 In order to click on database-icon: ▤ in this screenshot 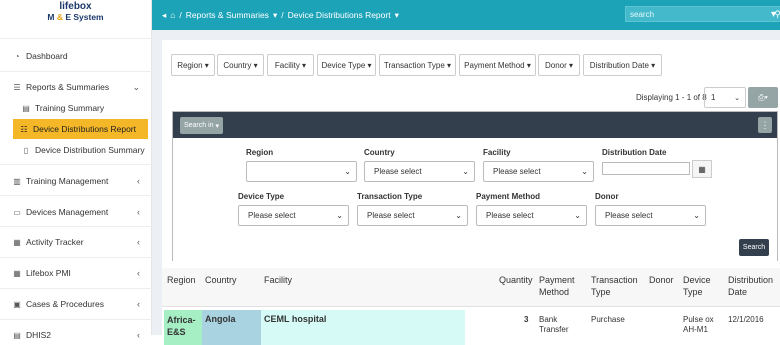, I will do `click(17, 335)`.